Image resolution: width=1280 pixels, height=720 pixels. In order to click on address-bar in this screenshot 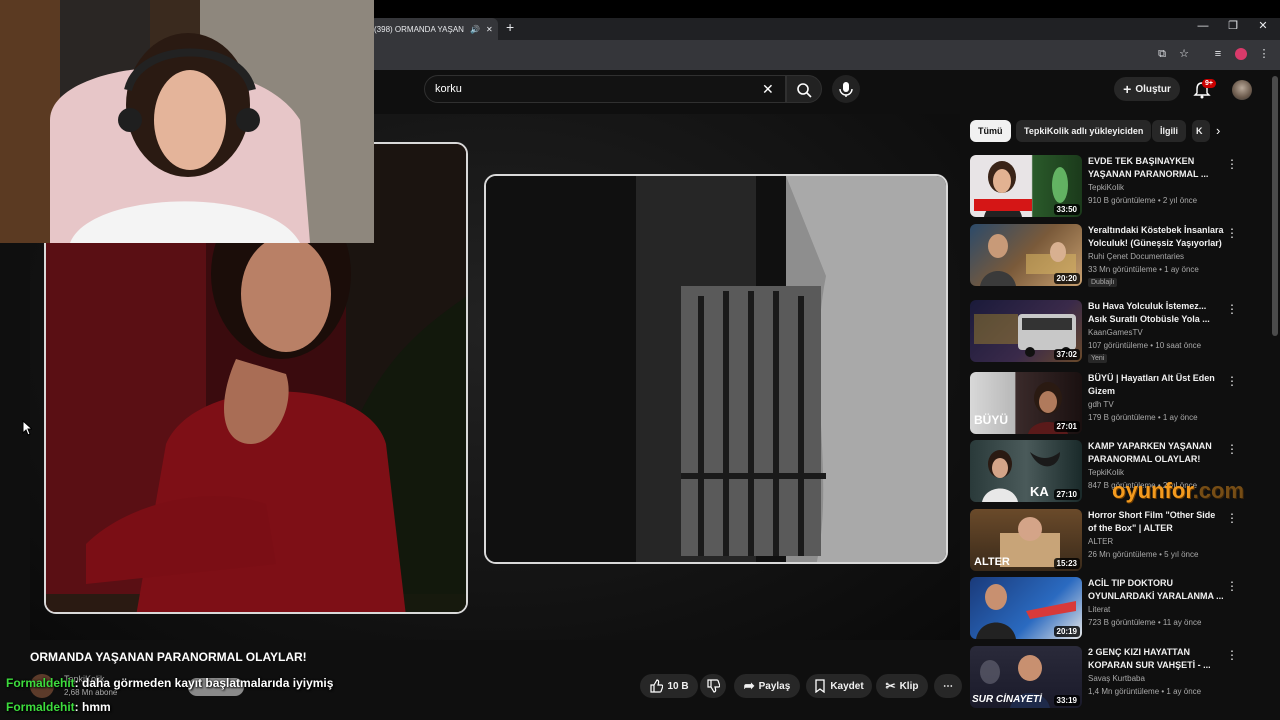, I will do `click(825, 55)`.